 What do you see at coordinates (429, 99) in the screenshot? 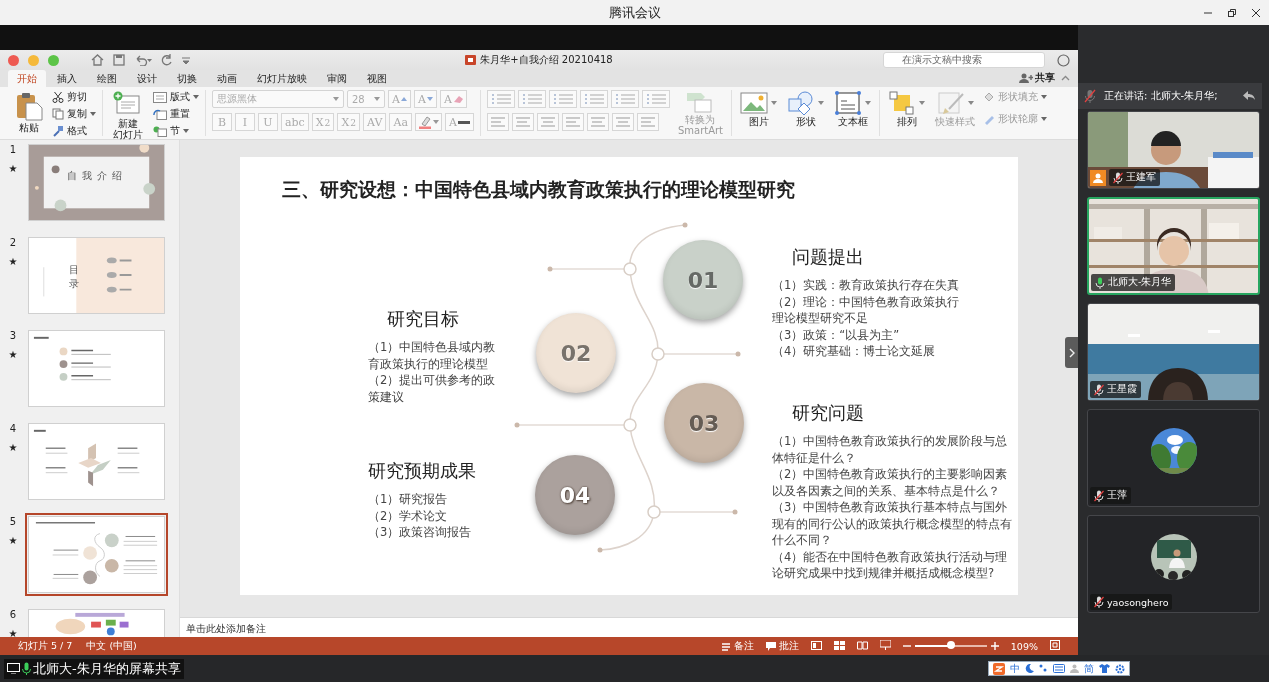
I see `down-triangle-icon` at bounding box center [429, 99].